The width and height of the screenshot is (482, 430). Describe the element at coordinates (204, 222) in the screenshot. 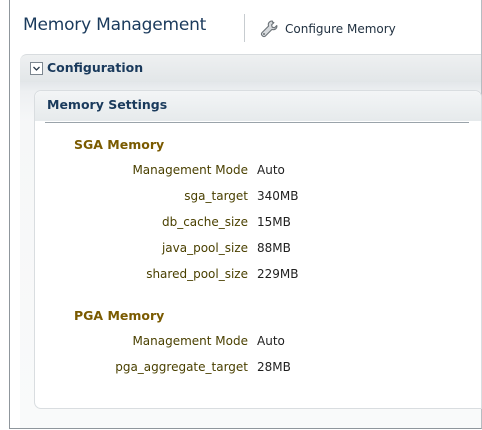

I see `db-cache-size-label: db_cache_size` at that location.